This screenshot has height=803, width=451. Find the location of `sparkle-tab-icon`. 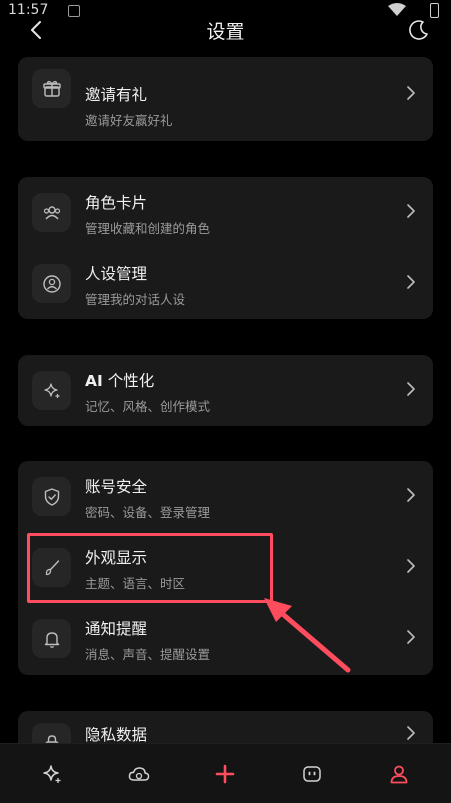

sparkle-tab-icon is located at coordinates (52, 774).